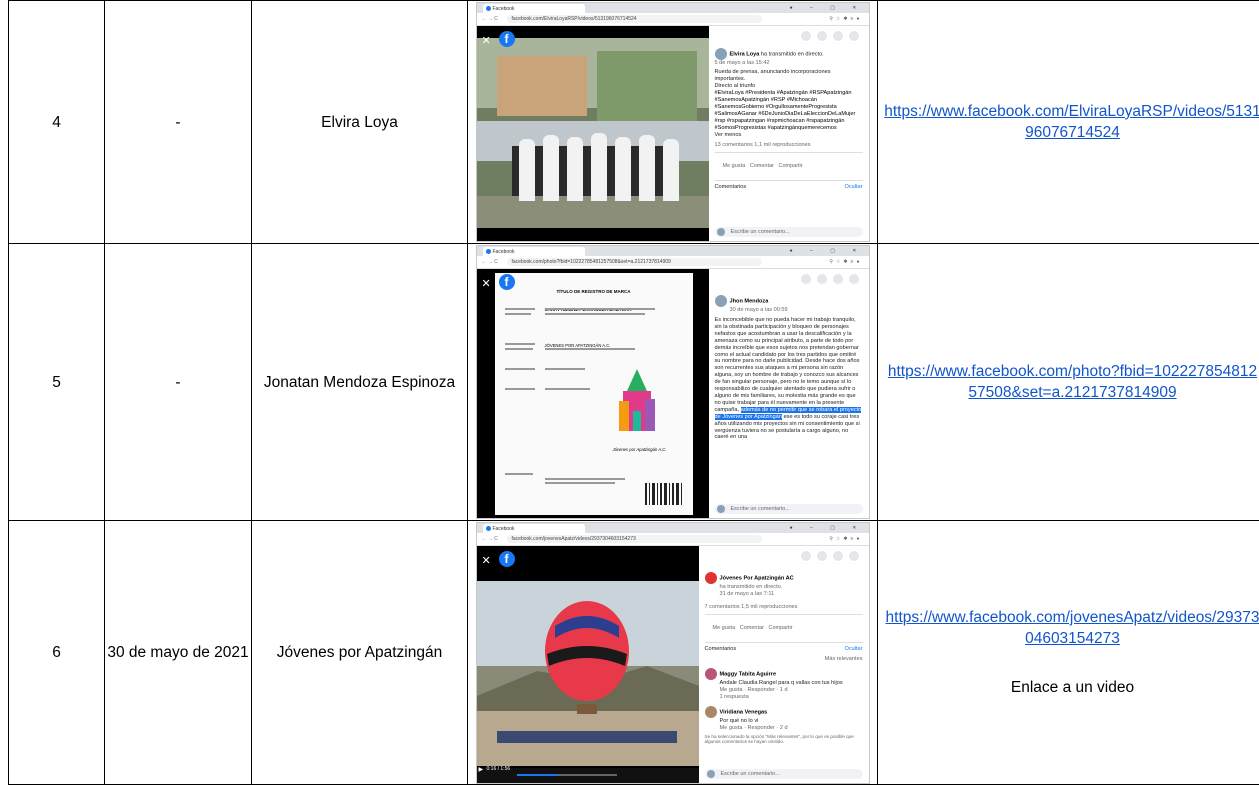  Describe the element at coordinates (845, 262) in the screenshot. I see `extension-icons: ⚲☆✱≡●` at that location.